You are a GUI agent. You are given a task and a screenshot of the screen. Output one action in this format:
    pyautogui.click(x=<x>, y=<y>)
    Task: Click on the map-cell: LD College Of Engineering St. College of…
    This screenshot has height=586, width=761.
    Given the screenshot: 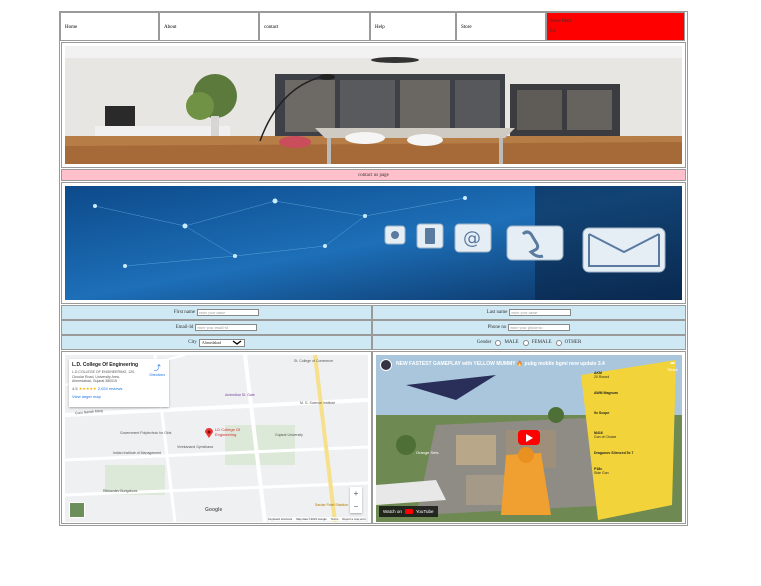 What is the action you would take?
    pyautogui.click(x=216, y=437)
    